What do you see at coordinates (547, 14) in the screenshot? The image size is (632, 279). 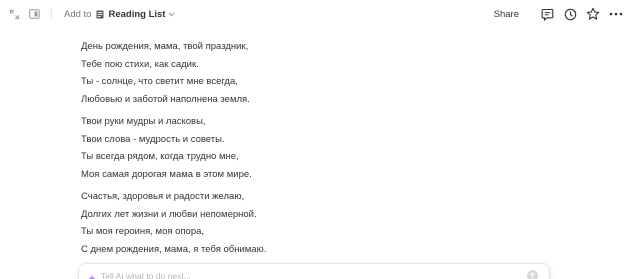 I see `comments-icon` at bounding box center [547, 14].